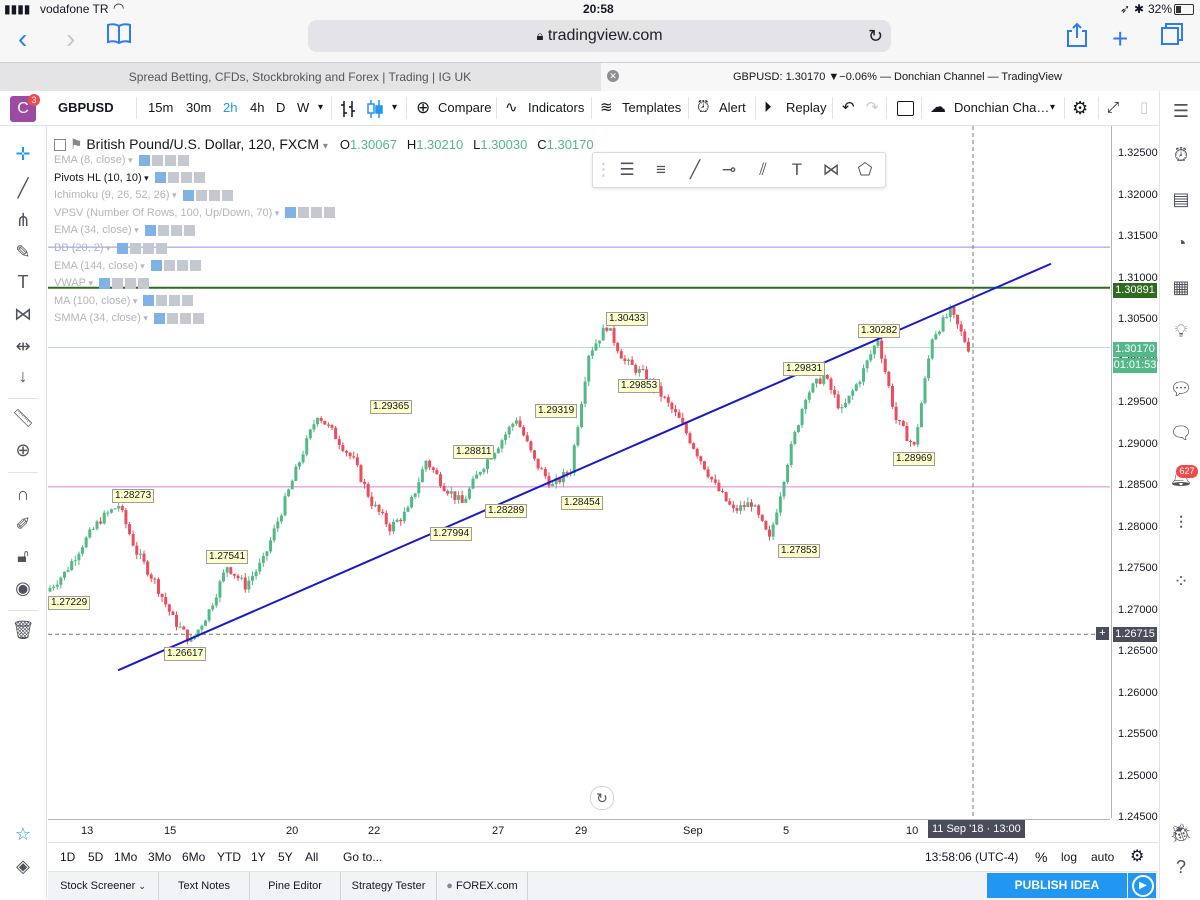  I want to click on range-button: YTD, so click(229, 857).